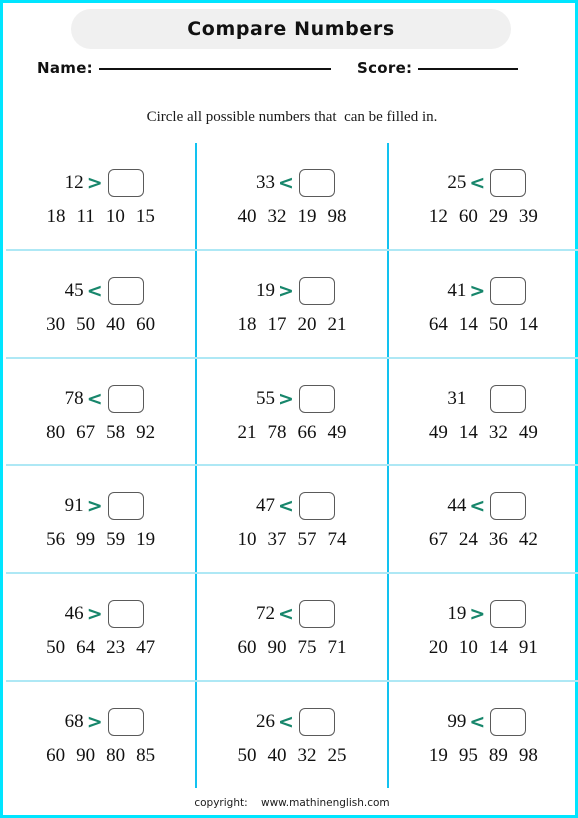  What do you see at coordinates (336, 756) in the screenshot?
I see `choice-number: 25` at bounding box center [336, 756].